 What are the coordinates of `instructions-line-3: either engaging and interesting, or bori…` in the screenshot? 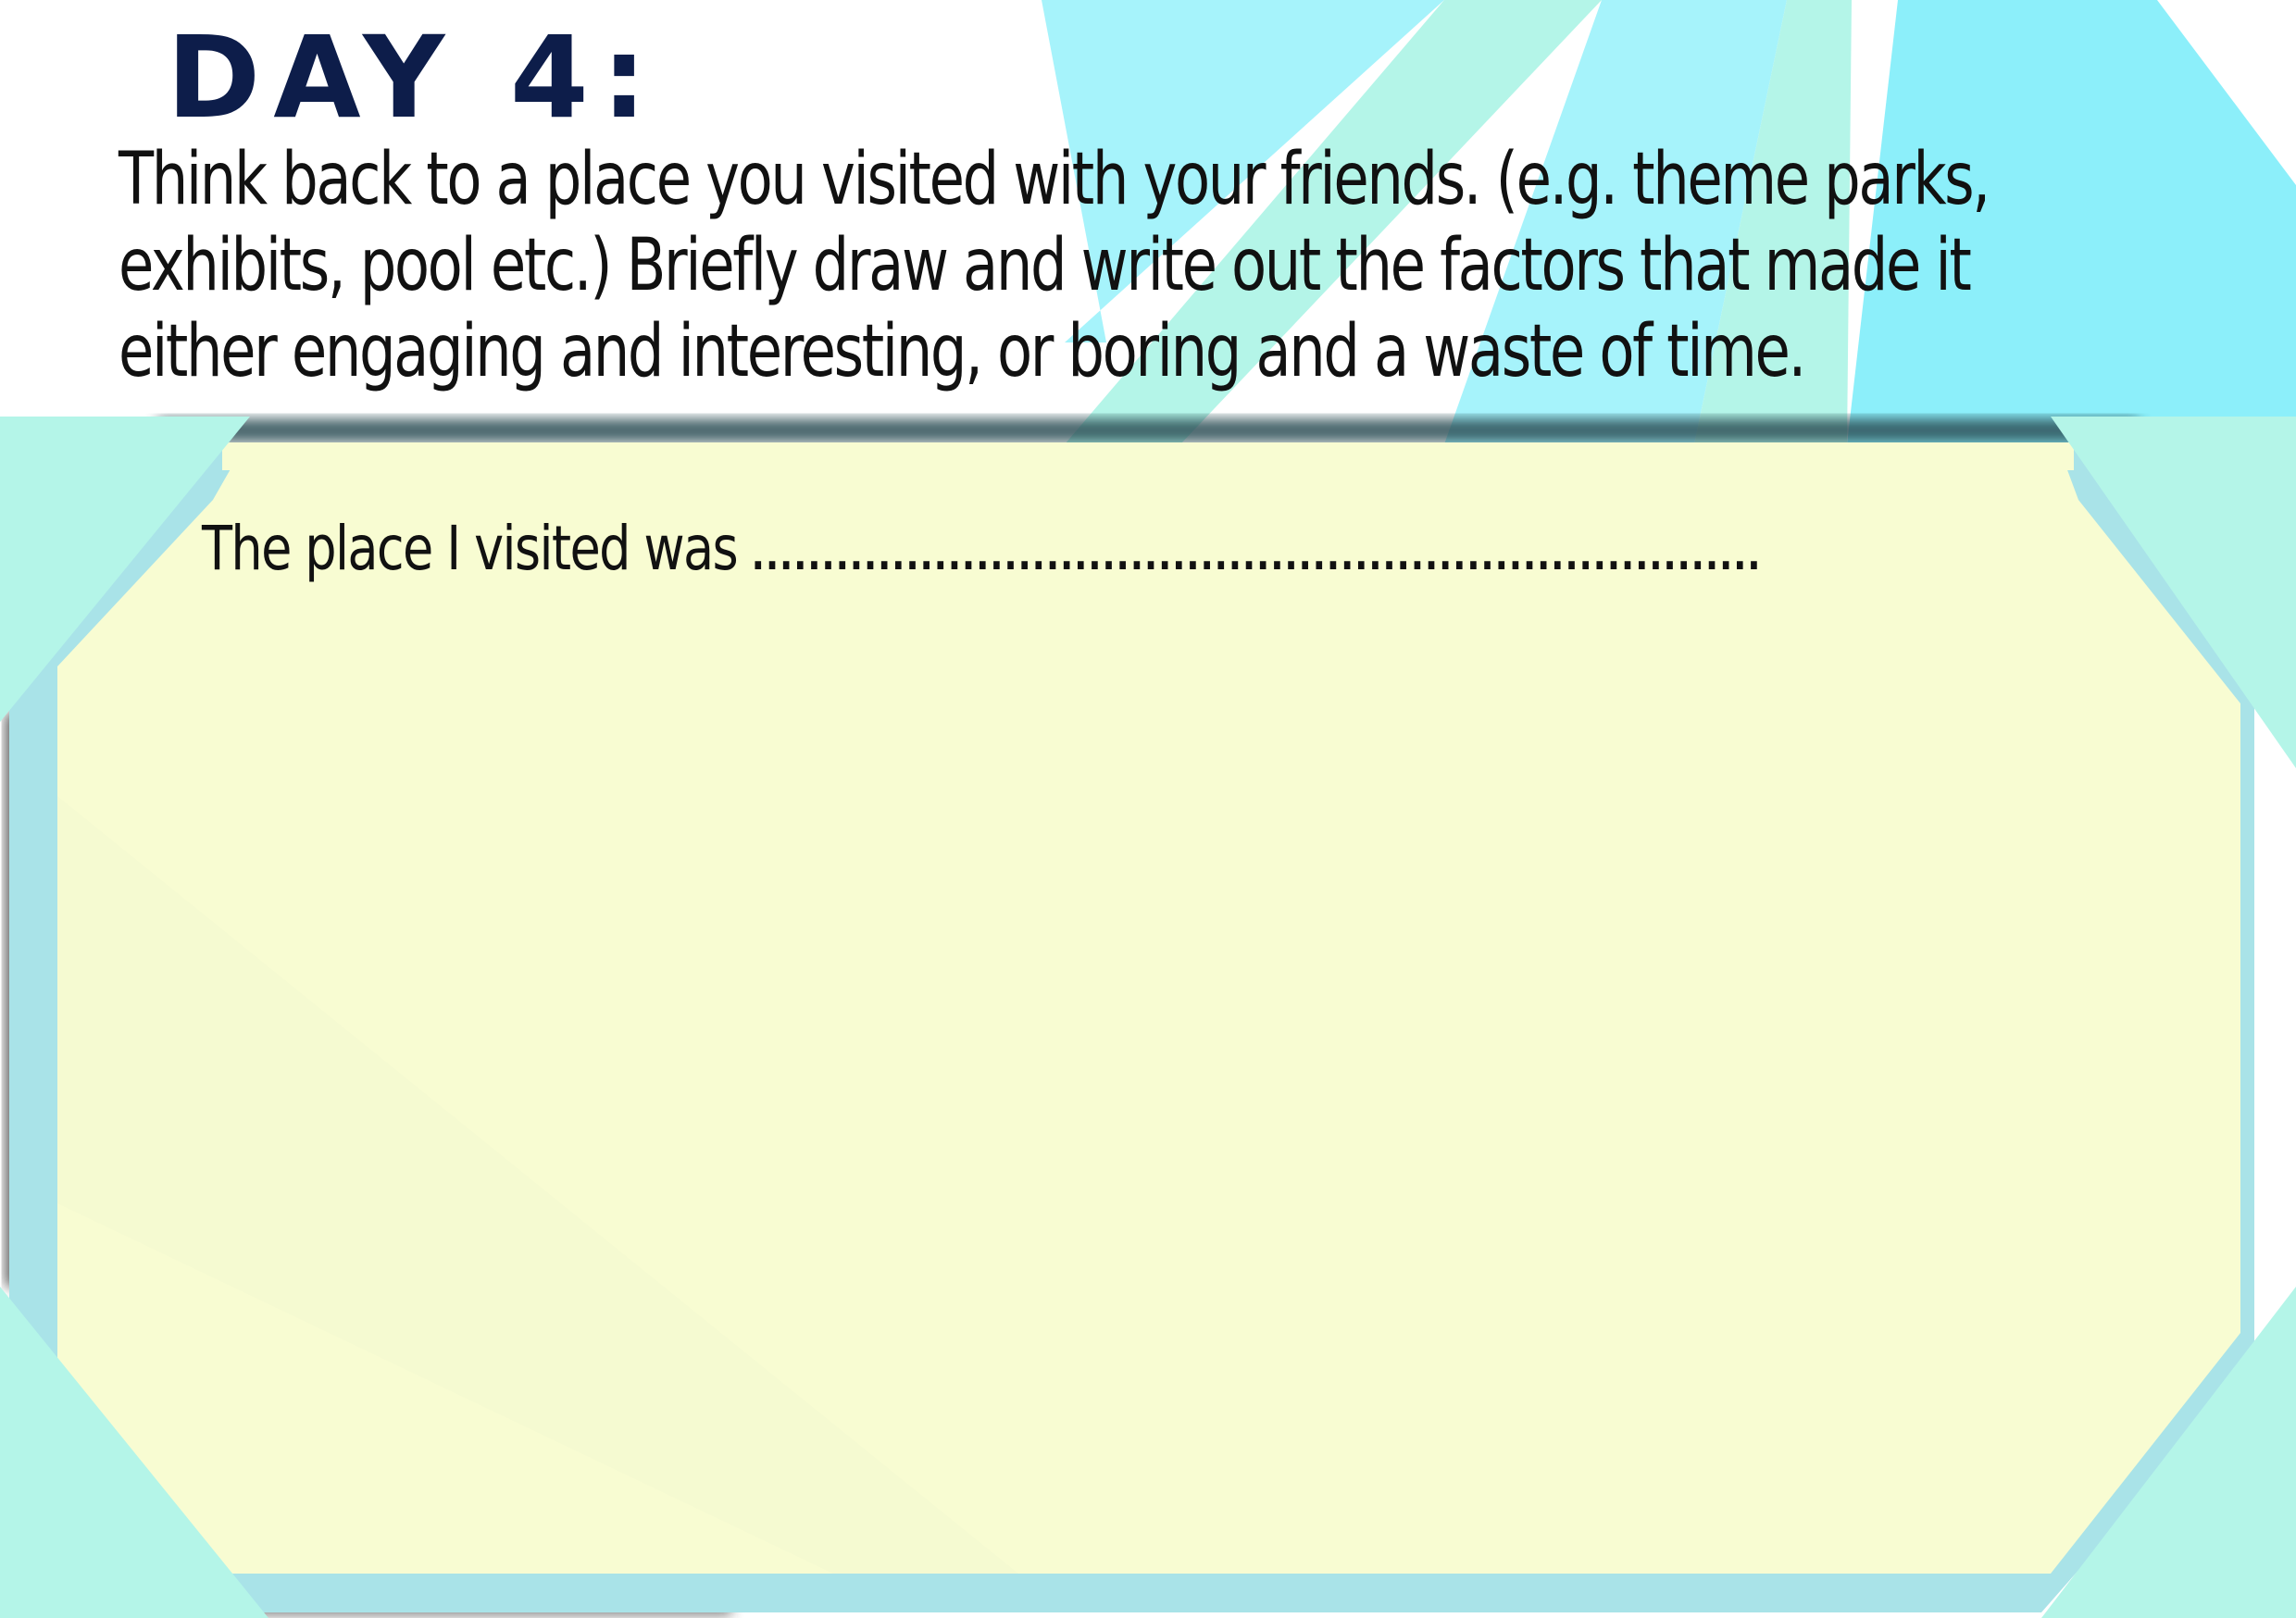 It's located at (963, 351).